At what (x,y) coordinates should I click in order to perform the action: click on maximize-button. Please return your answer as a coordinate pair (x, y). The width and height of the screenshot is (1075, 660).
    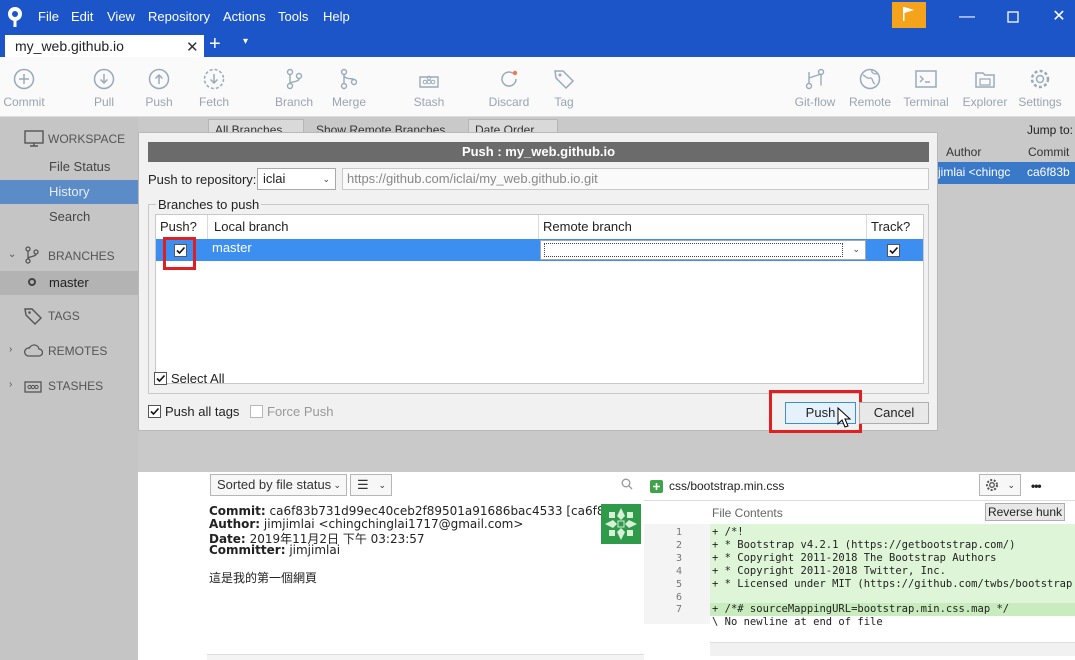
    Looking at the image, I should click on (1013, 17).